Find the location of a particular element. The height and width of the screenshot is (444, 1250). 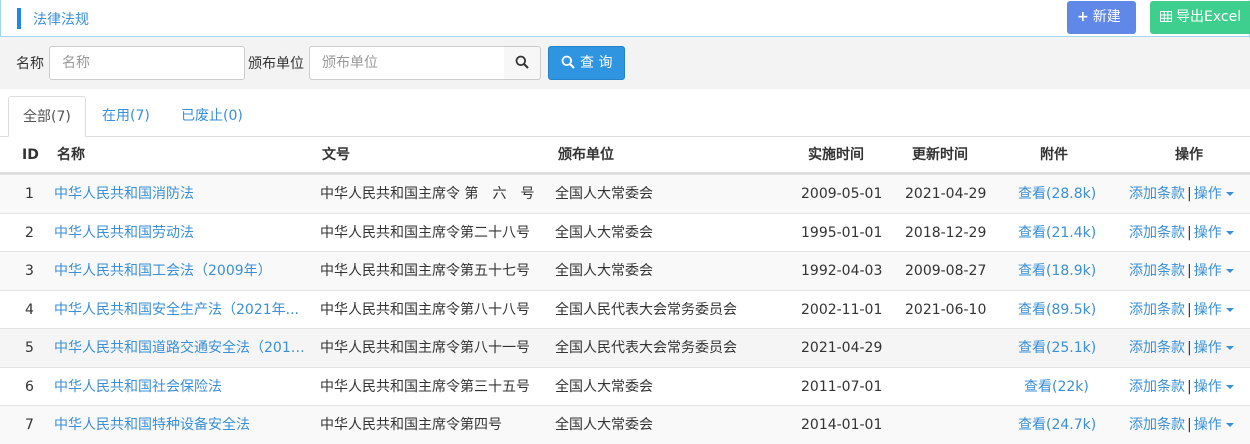

page-header: 法律法规 + 新建 导出Excel is located at coordinates (625, 18).